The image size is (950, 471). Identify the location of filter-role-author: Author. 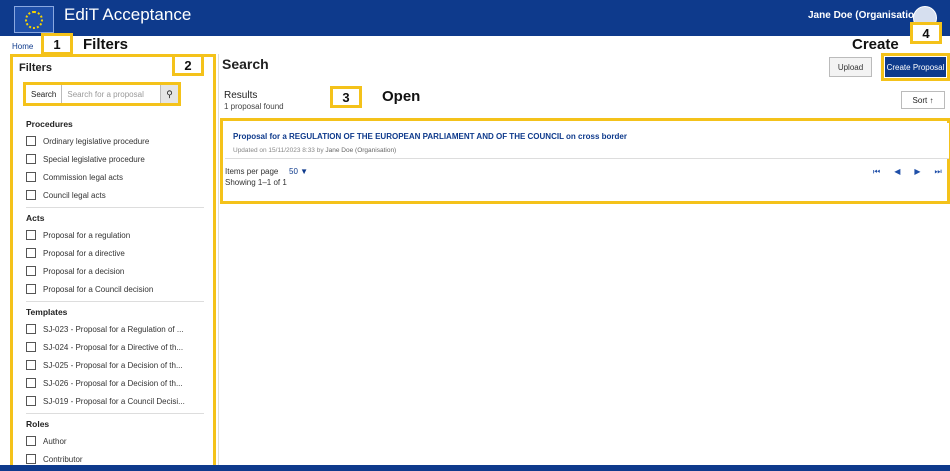
(46, 441).